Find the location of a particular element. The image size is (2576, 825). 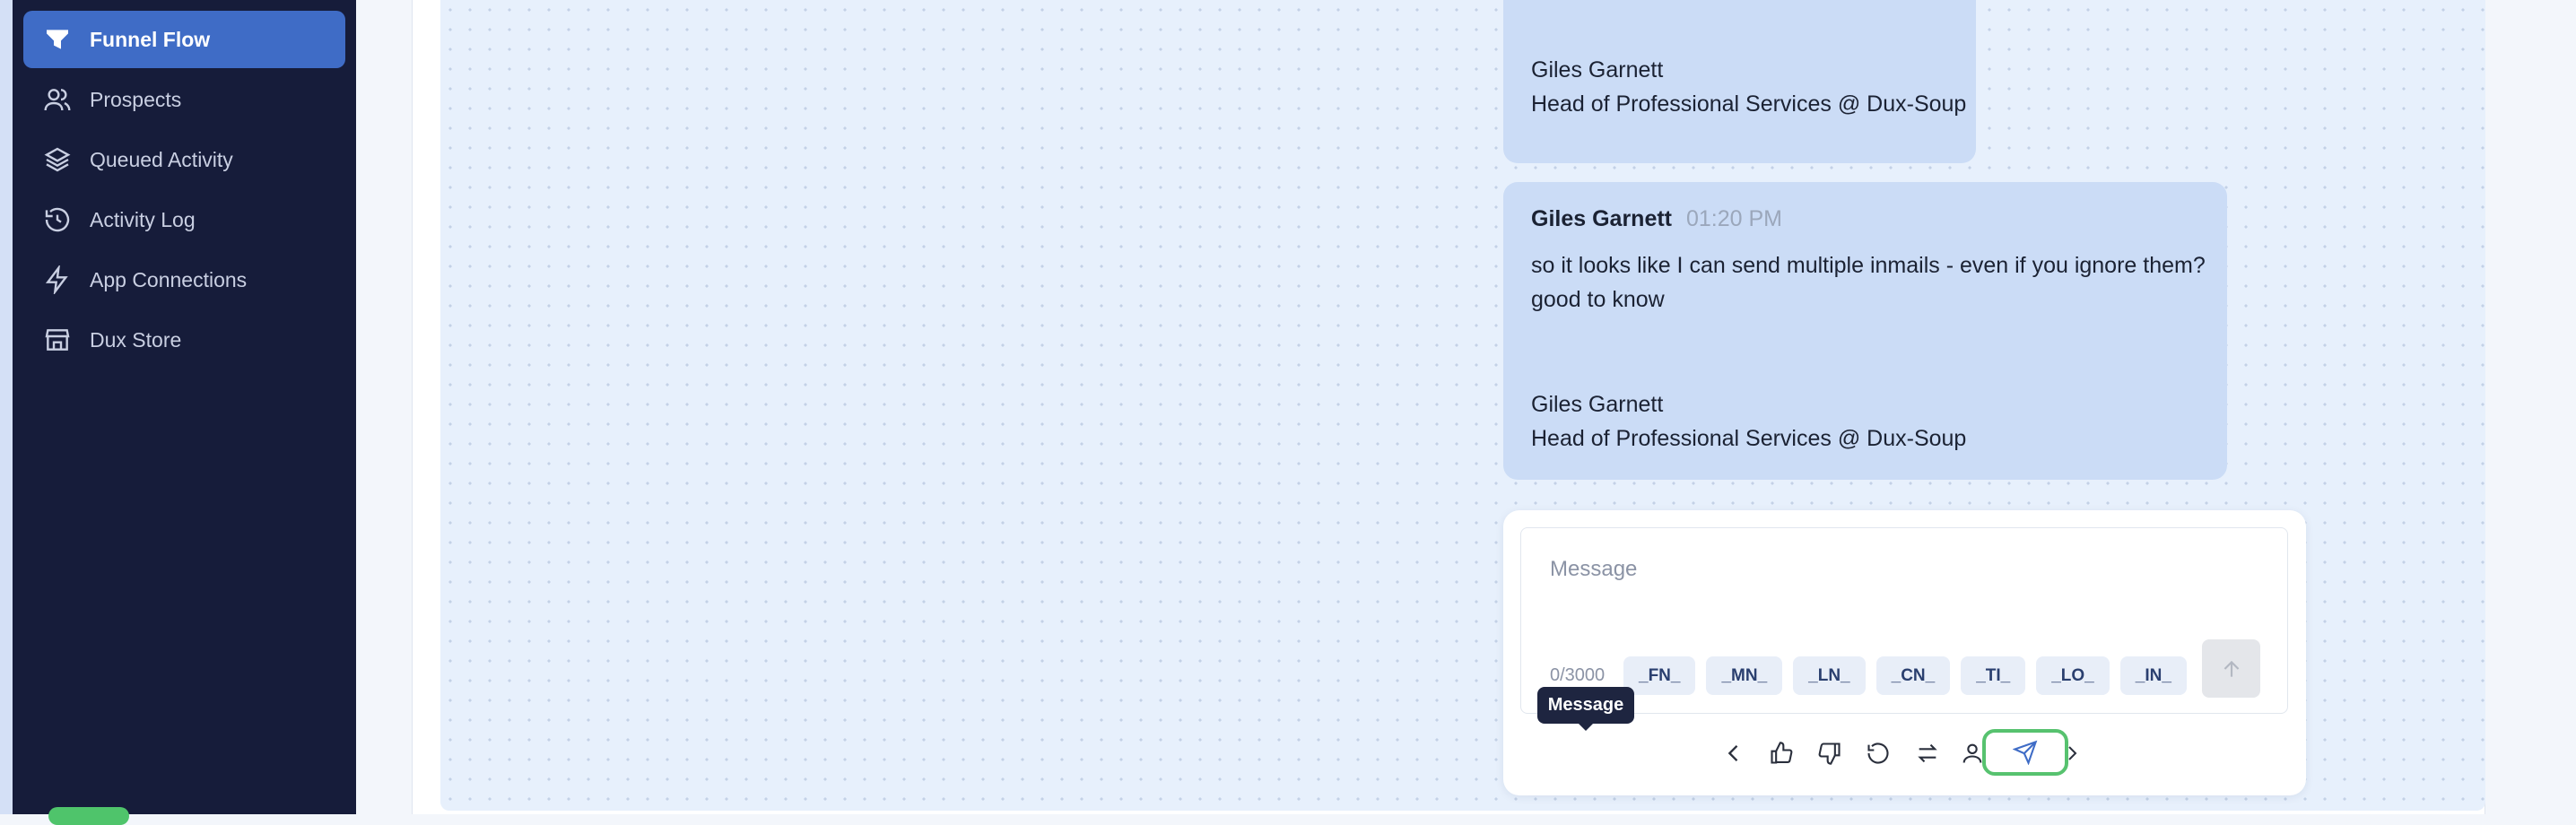

swap-button is located at coordinates (1927, 754).